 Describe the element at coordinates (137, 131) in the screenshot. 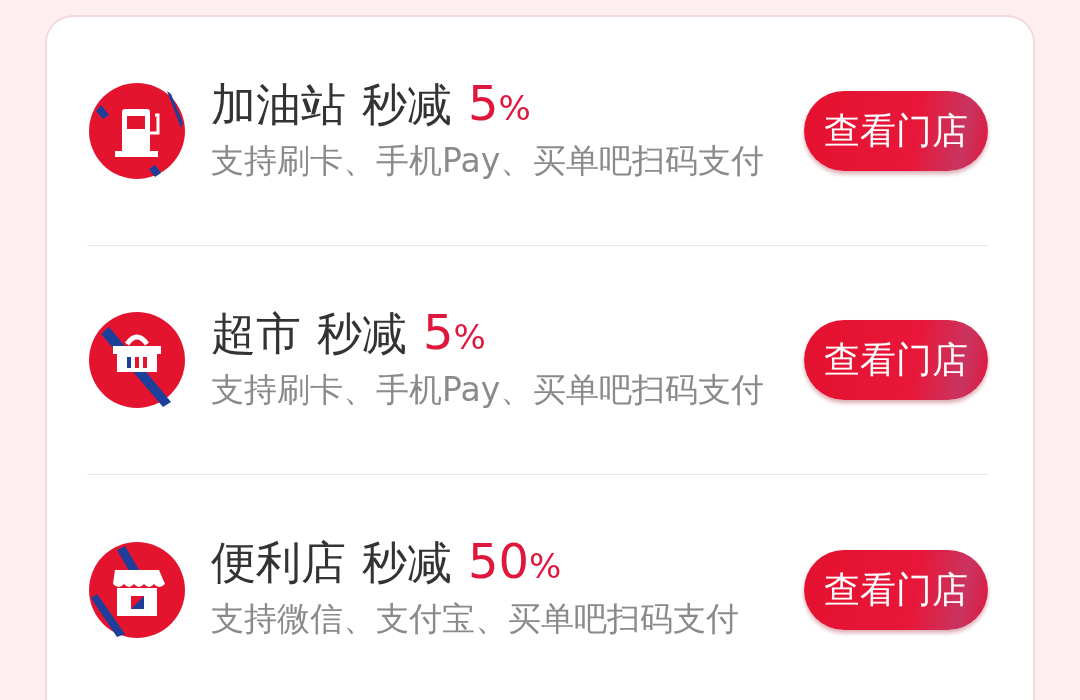

I see `fuel-pump-icon` at that location.